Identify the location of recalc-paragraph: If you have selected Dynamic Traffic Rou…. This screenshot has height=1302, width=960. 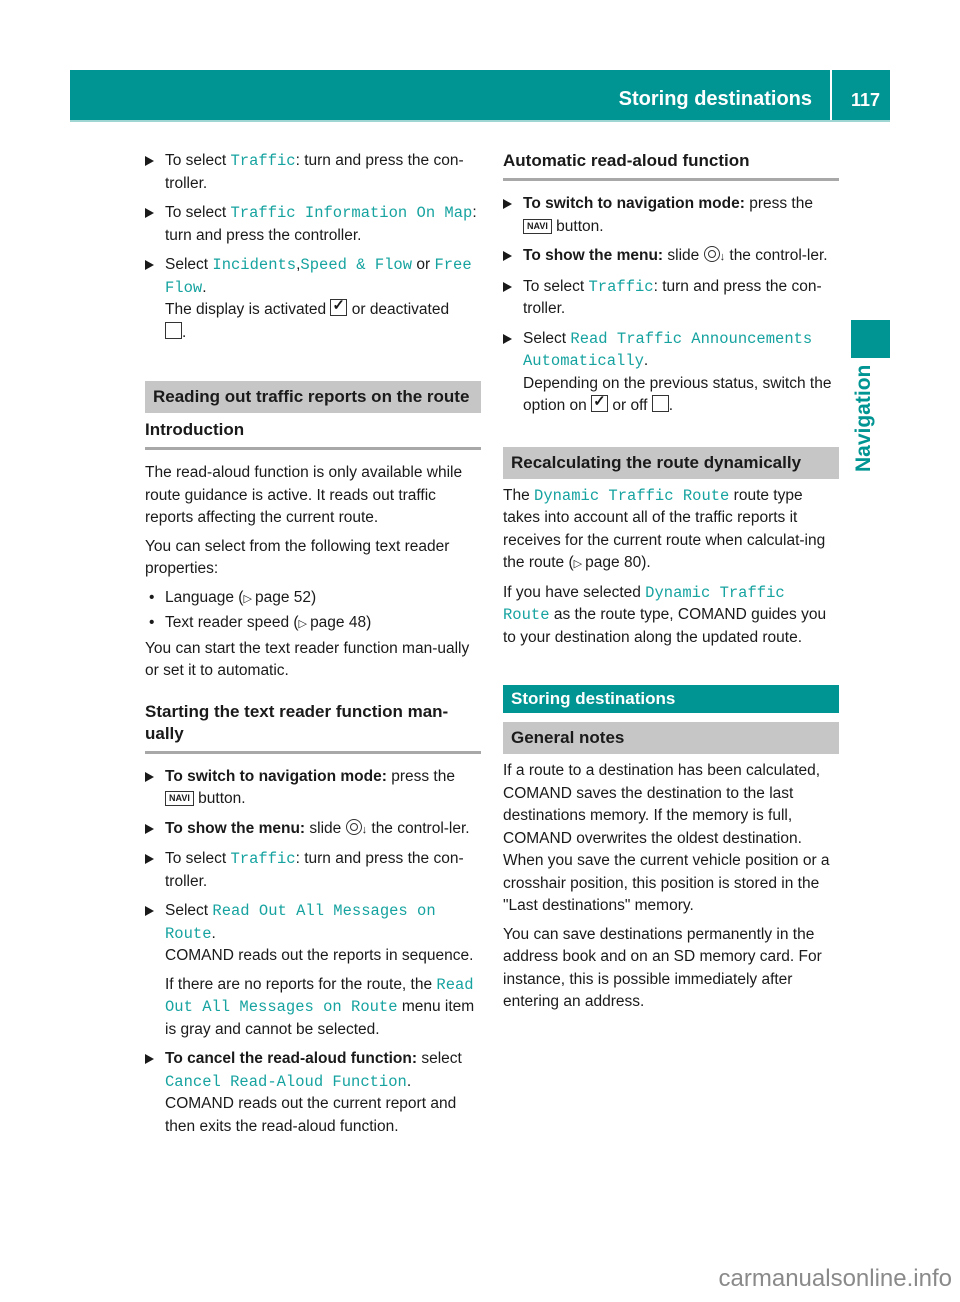
(665, 614).